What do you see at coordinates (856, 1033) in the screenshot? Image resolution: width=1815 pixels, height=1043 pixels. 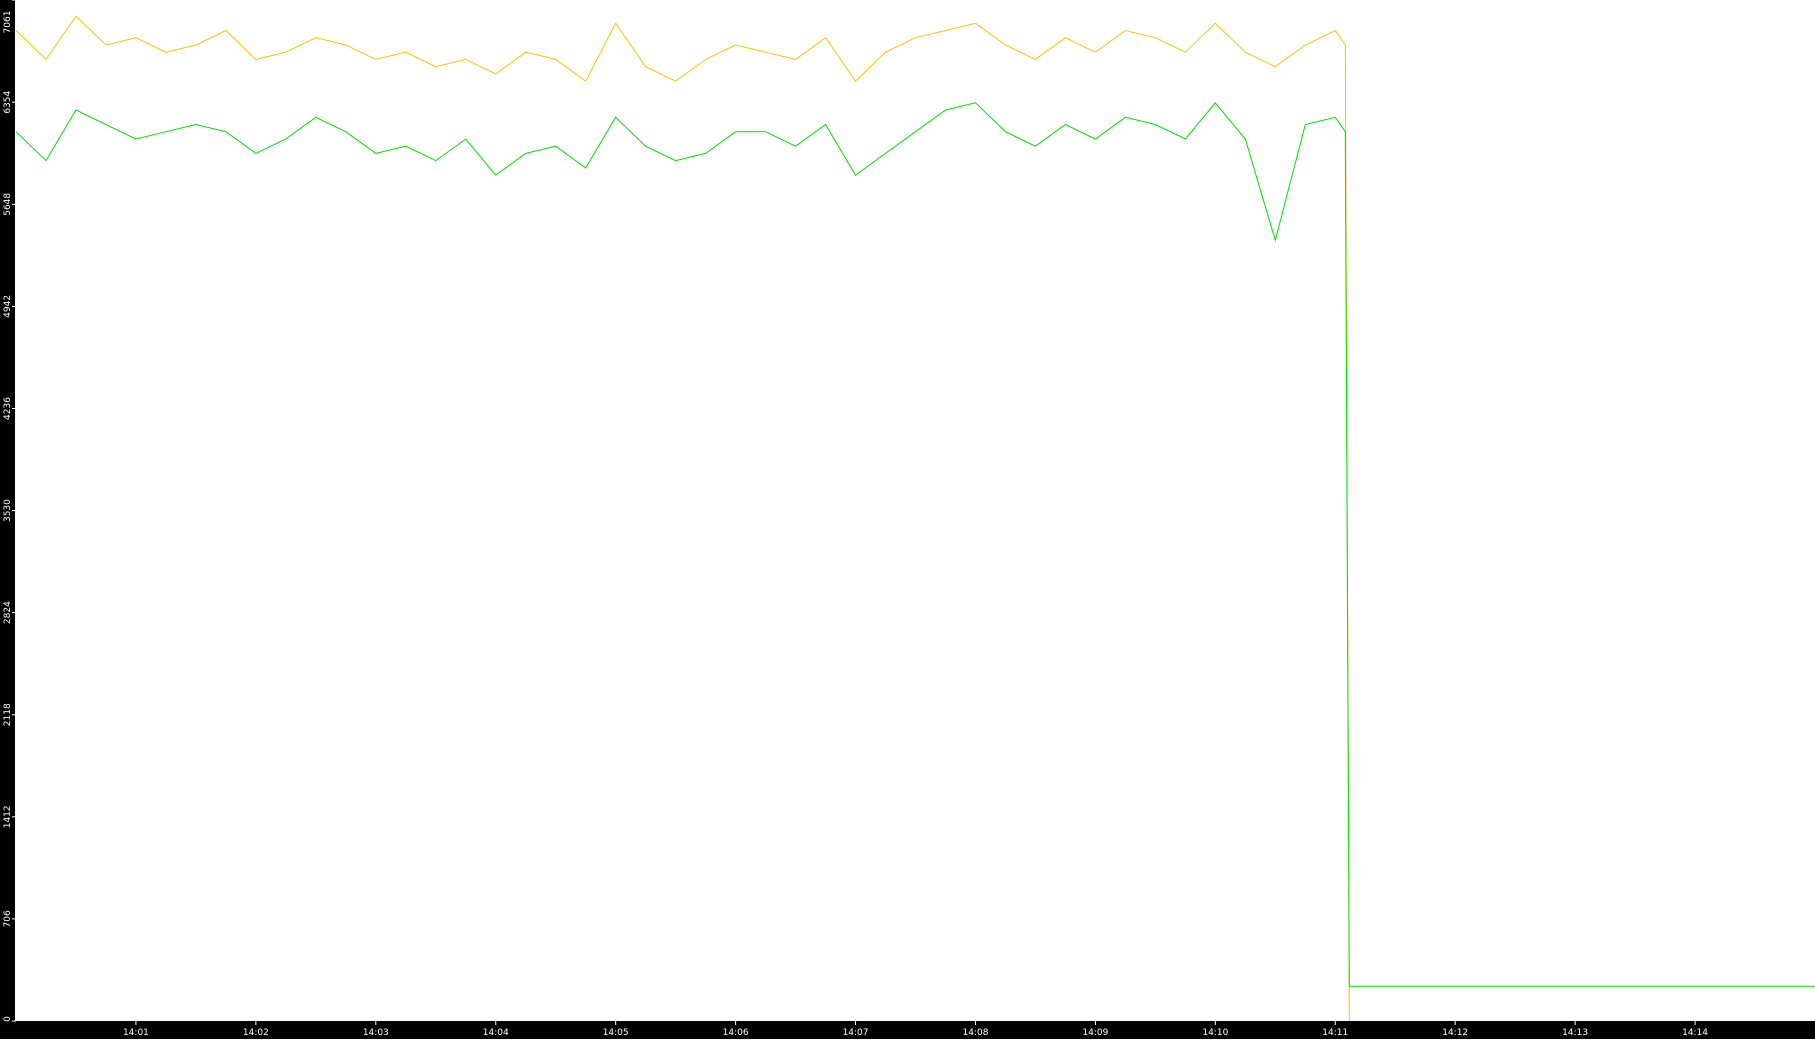 I see `x-tick-label: 14:07` at bounding box center [856, 1033].